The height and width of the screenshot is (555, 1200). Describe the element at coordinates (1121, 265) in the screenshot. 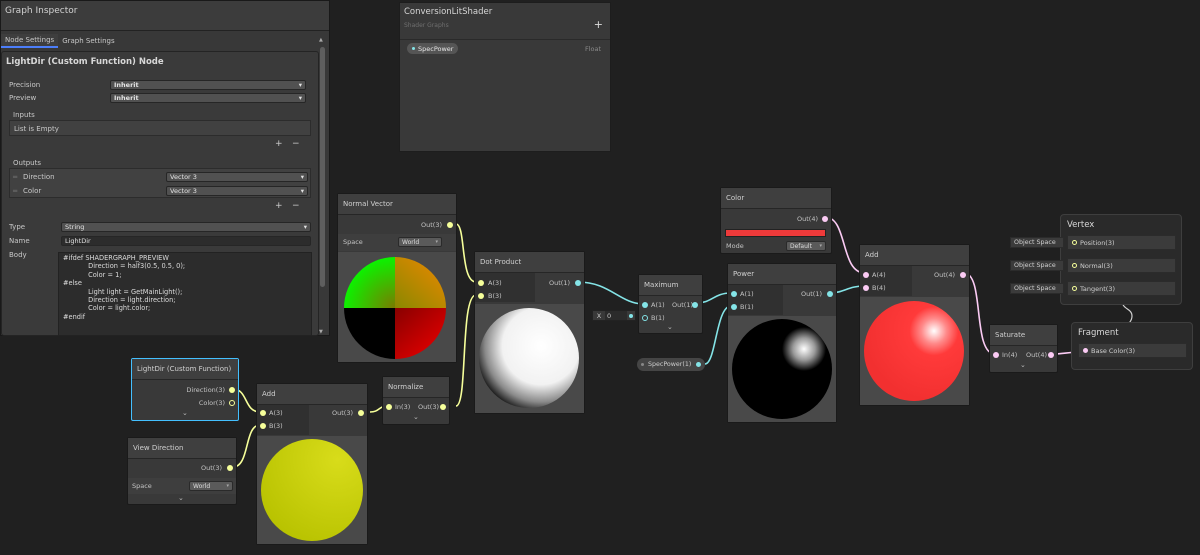

I see `block-normal: Normal(3)` at that location.